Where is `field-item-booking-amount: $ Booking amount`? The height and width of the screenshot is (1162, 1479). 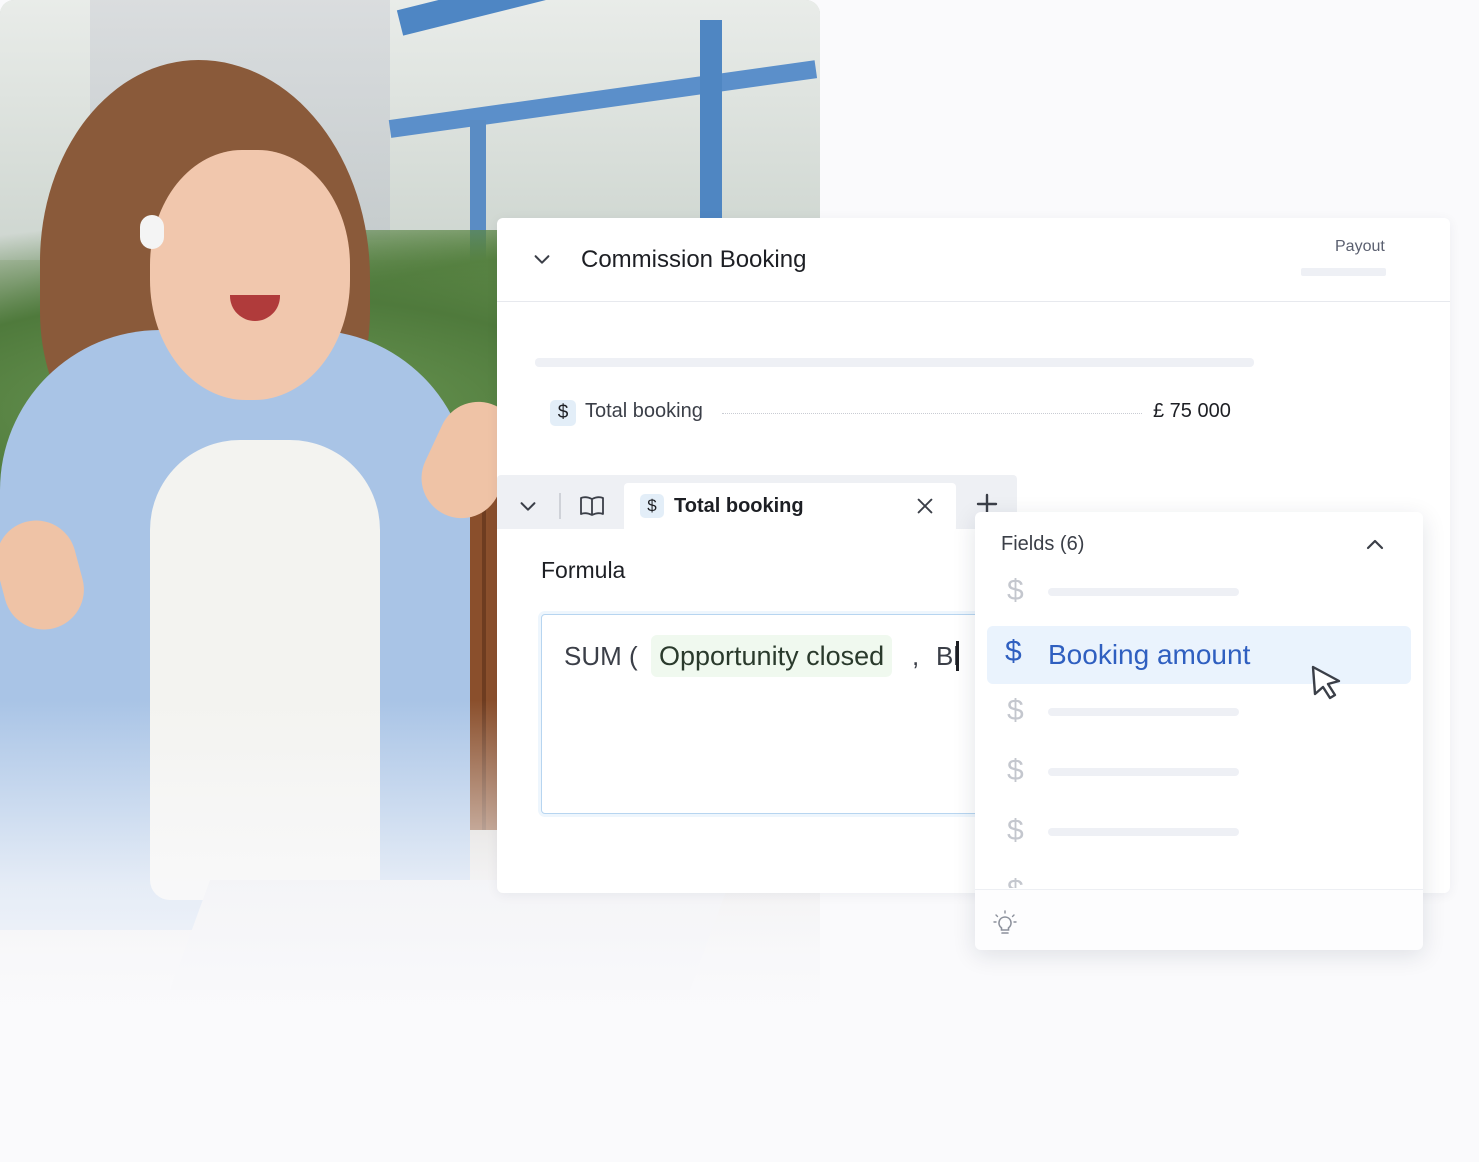 field-item-booking-amount: $ Booking amount is located at coordinates (1199, 655).